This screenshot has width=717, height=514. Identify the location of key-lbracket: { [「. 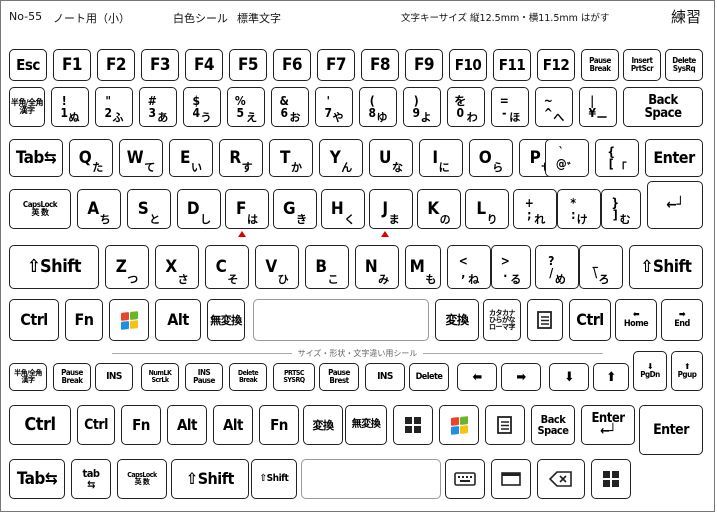
(617, 158).